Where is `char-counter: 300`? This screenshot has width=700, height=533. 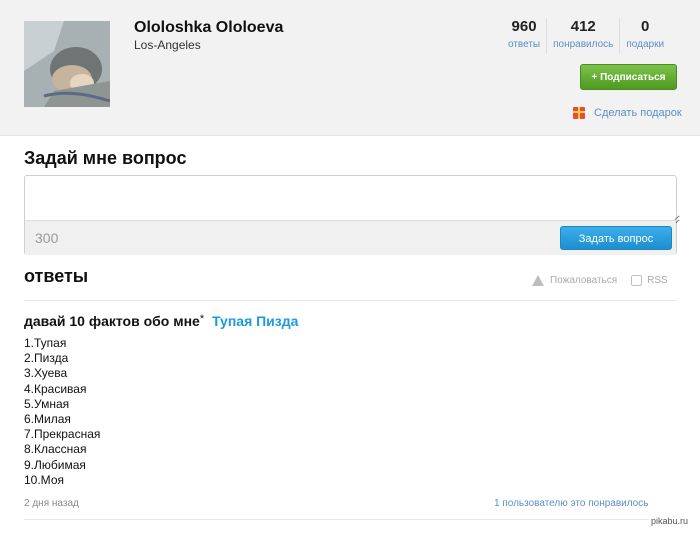 char-counter: 300 is located at coordinates (47, 238).